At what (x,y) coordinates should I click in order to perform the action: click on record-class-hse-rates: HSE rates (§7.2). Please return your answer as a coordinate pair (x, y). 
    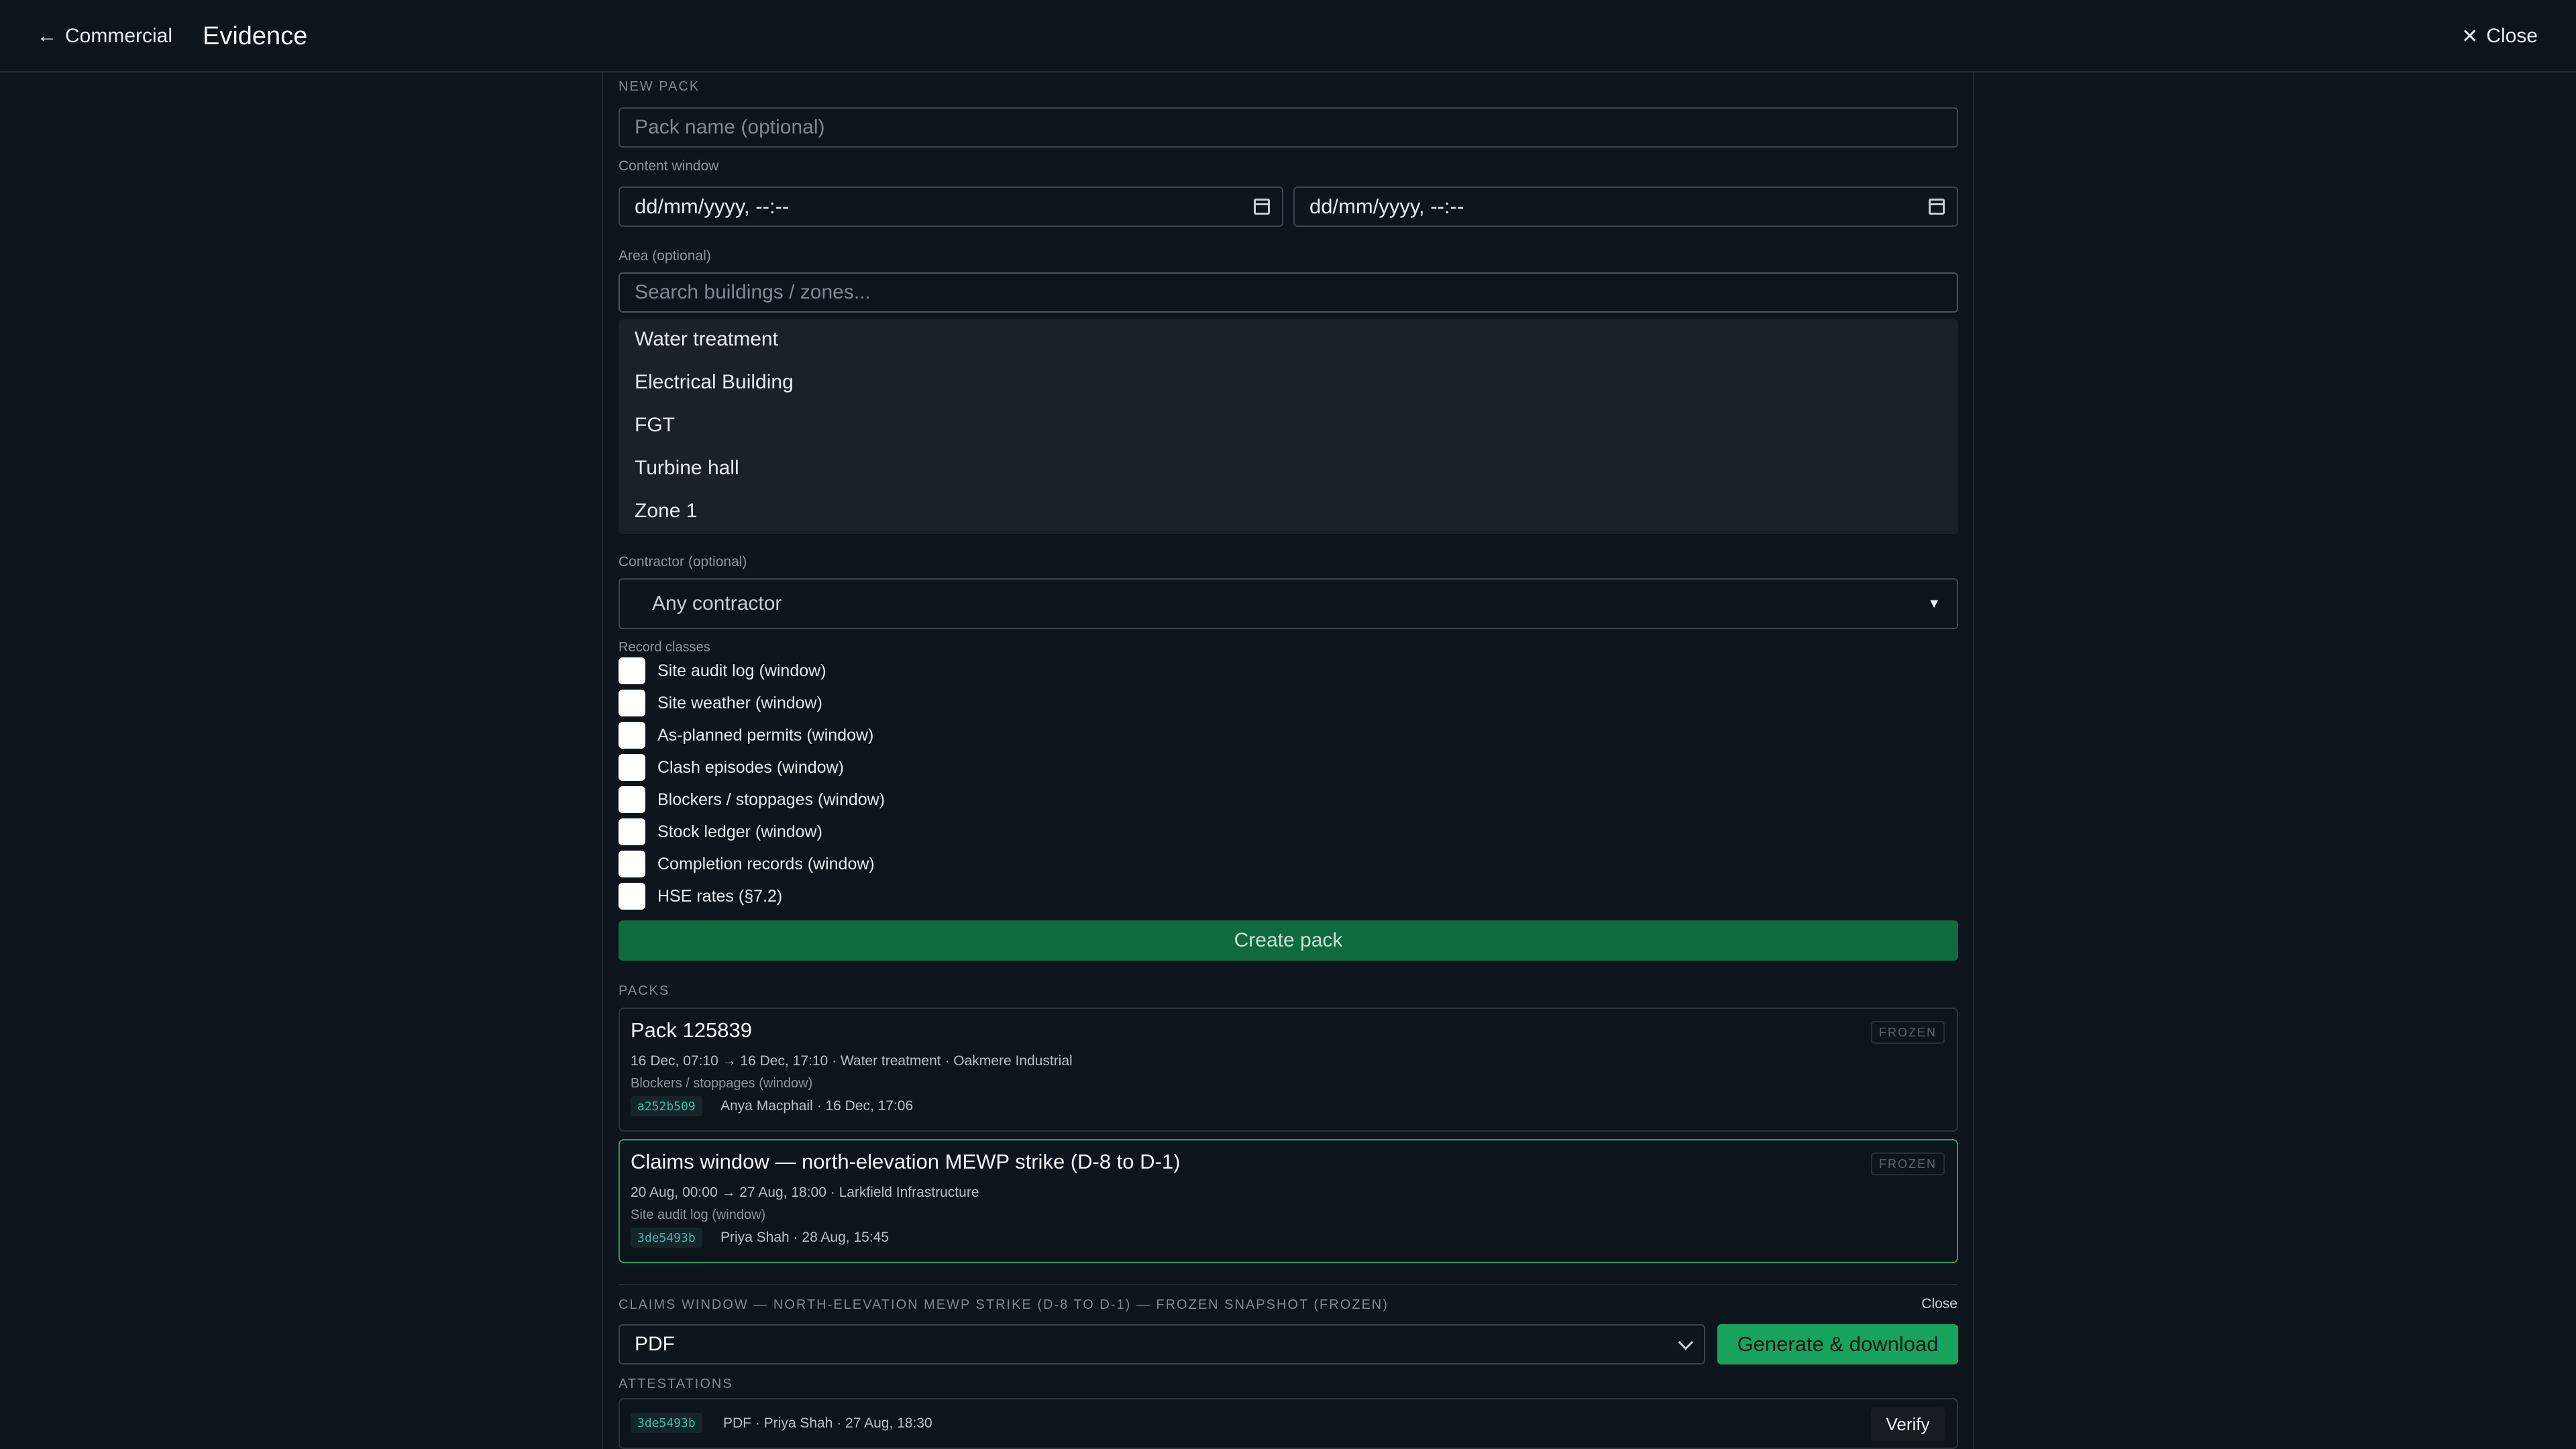
    Looking at the image, I should click on (700, 896).